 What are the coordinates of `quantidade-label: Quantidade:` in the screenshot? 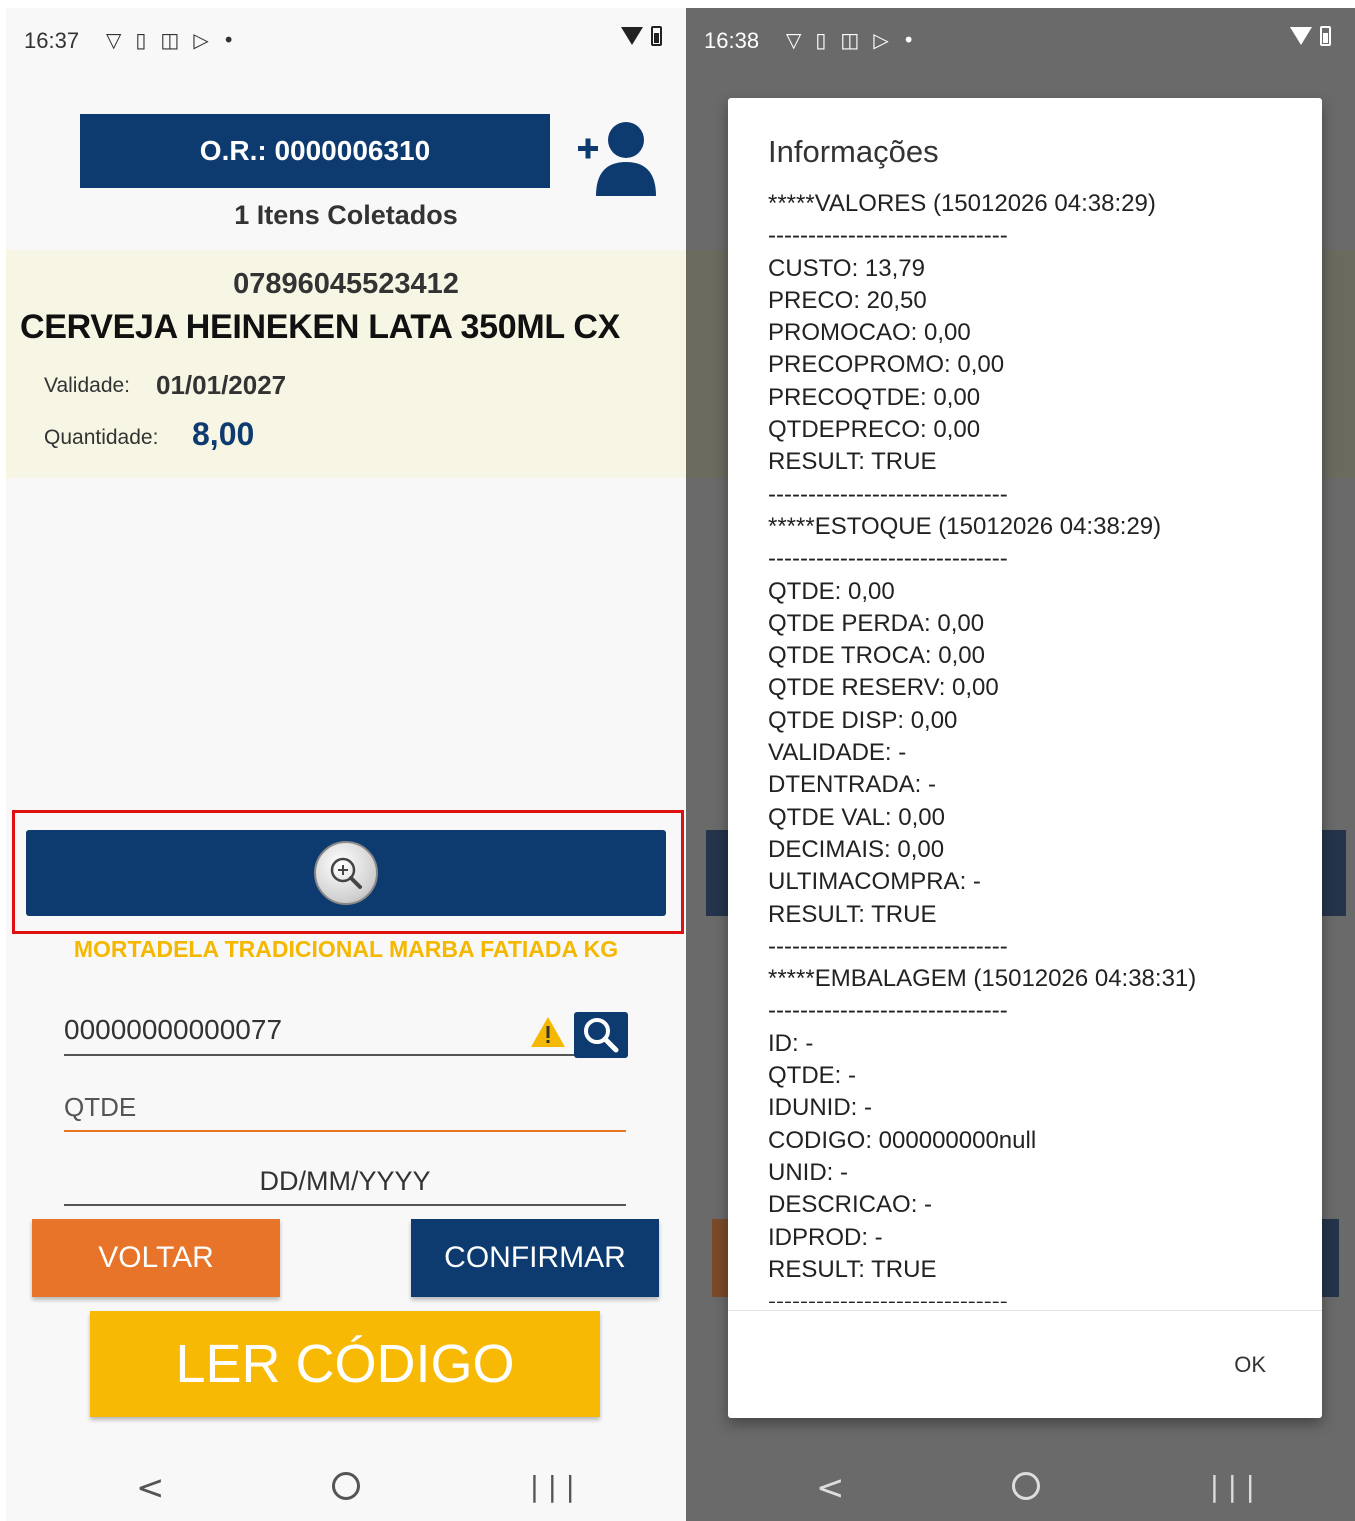 It's located at (101, 437).